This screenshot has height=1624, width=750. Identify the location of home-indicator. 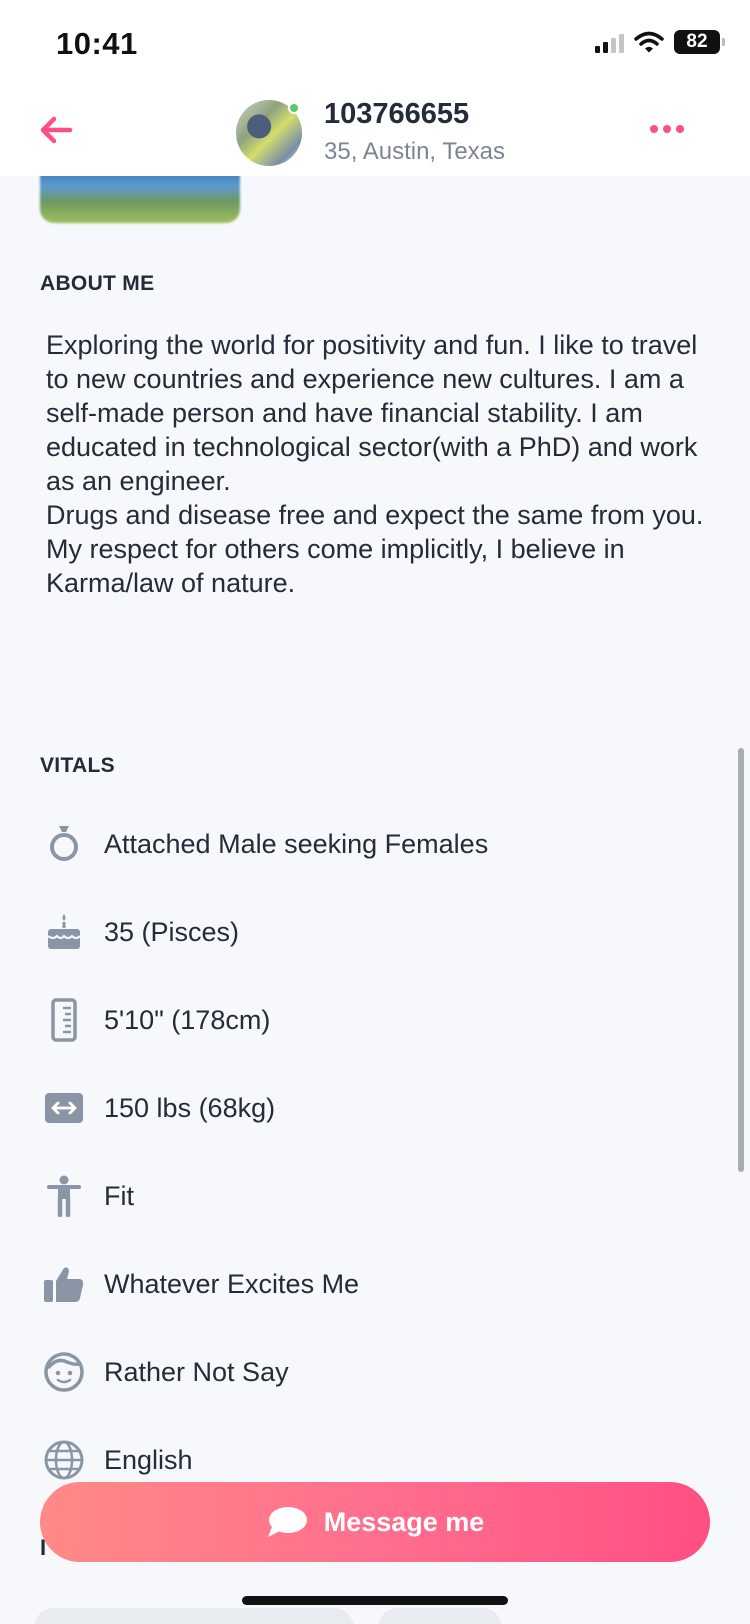
(375, 1600).